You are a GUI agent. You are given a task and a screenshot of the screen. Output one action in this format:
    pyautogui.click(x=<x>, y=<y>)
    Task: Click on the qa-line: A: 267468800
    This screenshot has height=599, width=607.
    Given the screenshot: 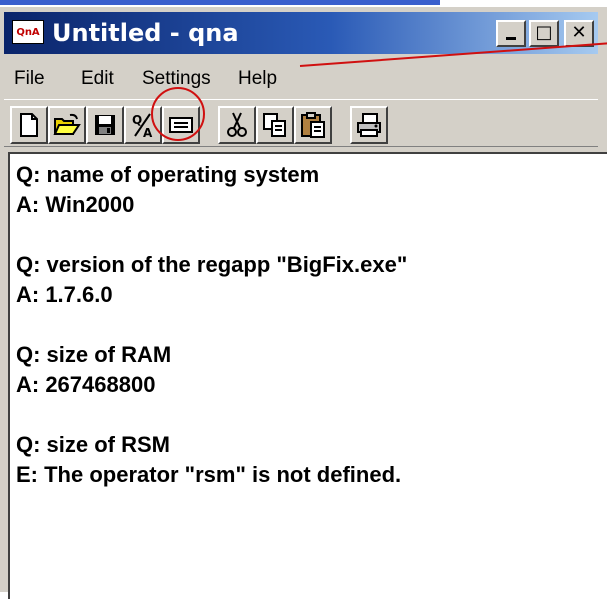 What is the action you would take?
    pyautogui.click(x=86, y=384)
    